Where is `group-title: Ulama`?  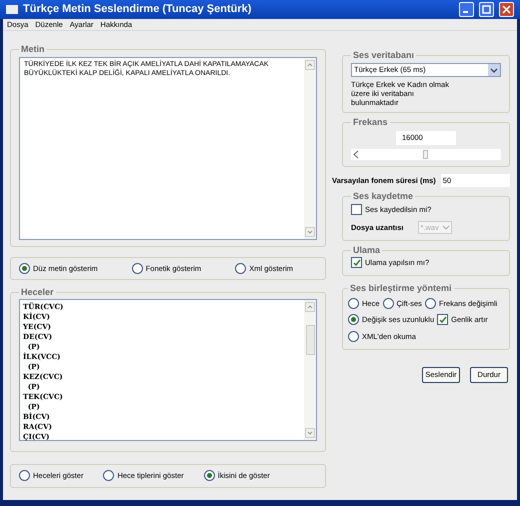 group-title: Ulama is located at coordinates (367, 250).